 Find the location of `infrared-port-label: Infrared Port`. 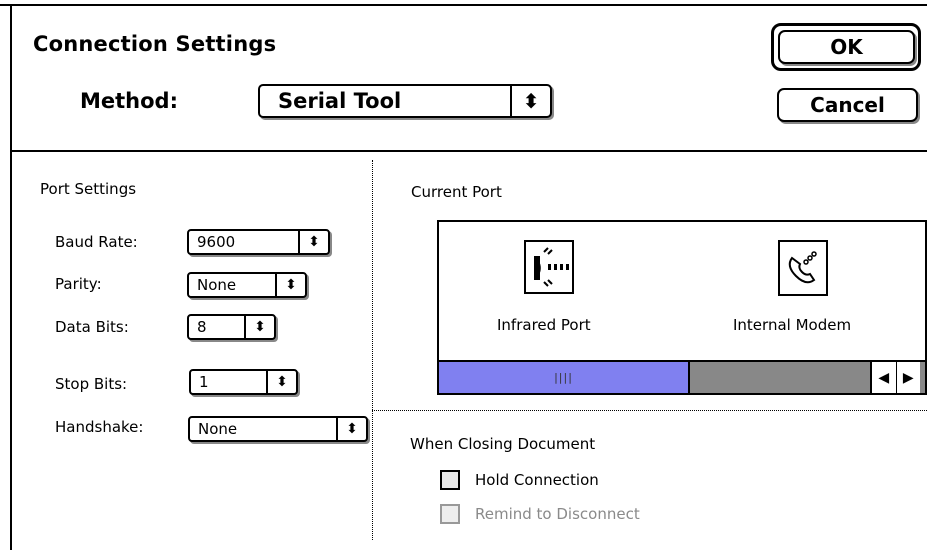

infrared-port-label: Infrared Port is located at coordinates (544, 325).